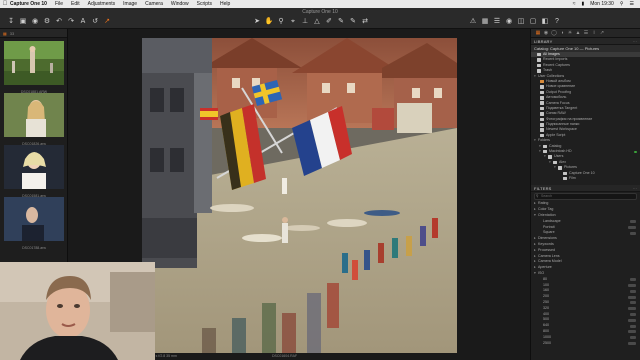 The width and height of the screenshot is (640, 360). I want to click on process-icon: ⚙, so click(47, 22).